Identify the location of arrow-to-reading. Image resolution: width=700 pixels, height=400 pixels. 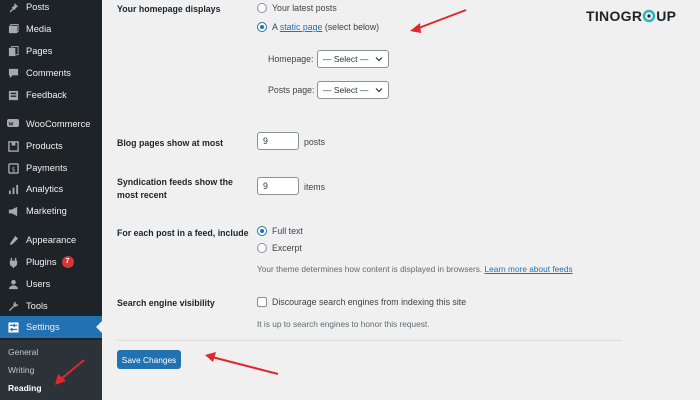
(70, 372).